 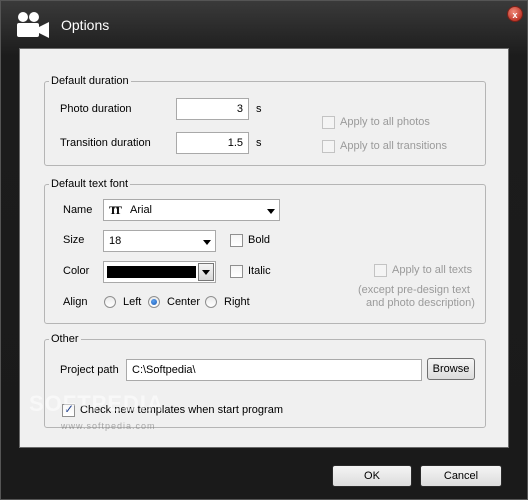 What do you see at coordinates (237, 302) in the screenshot?
I see `align-right-label: Right` at bounding box center [237, 302].